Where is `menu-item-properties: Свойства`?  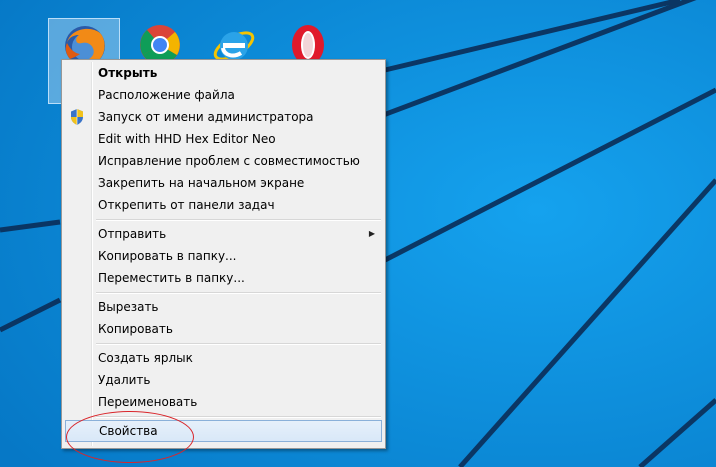
menu-item-properties: Свойства is located at coordinates (223, 431).